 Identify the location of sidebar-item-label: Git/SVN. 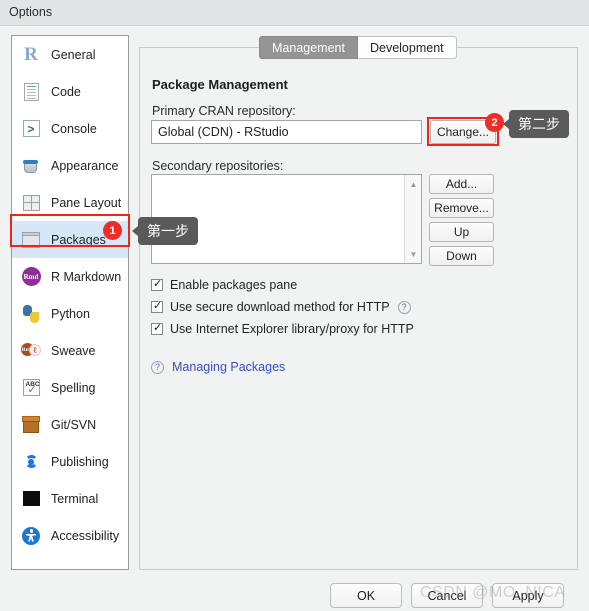
(74, 424).